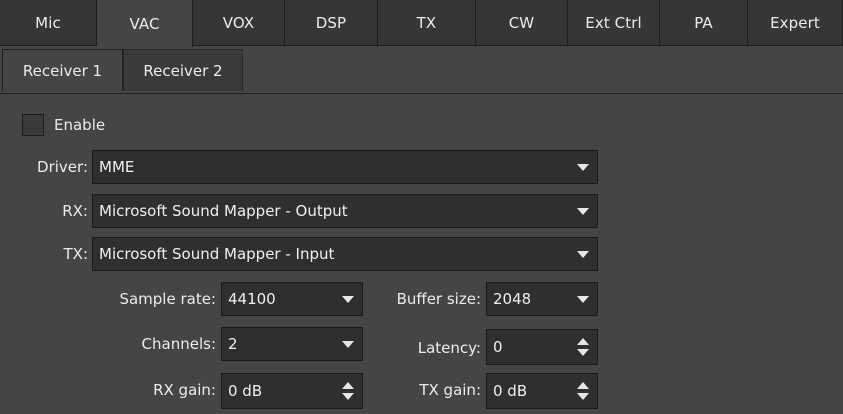 The image size is (843, 414). Describe the element at coordinates (450, 390) in the screenshot. I see `tx-gain-label: TX gain:` at that location.